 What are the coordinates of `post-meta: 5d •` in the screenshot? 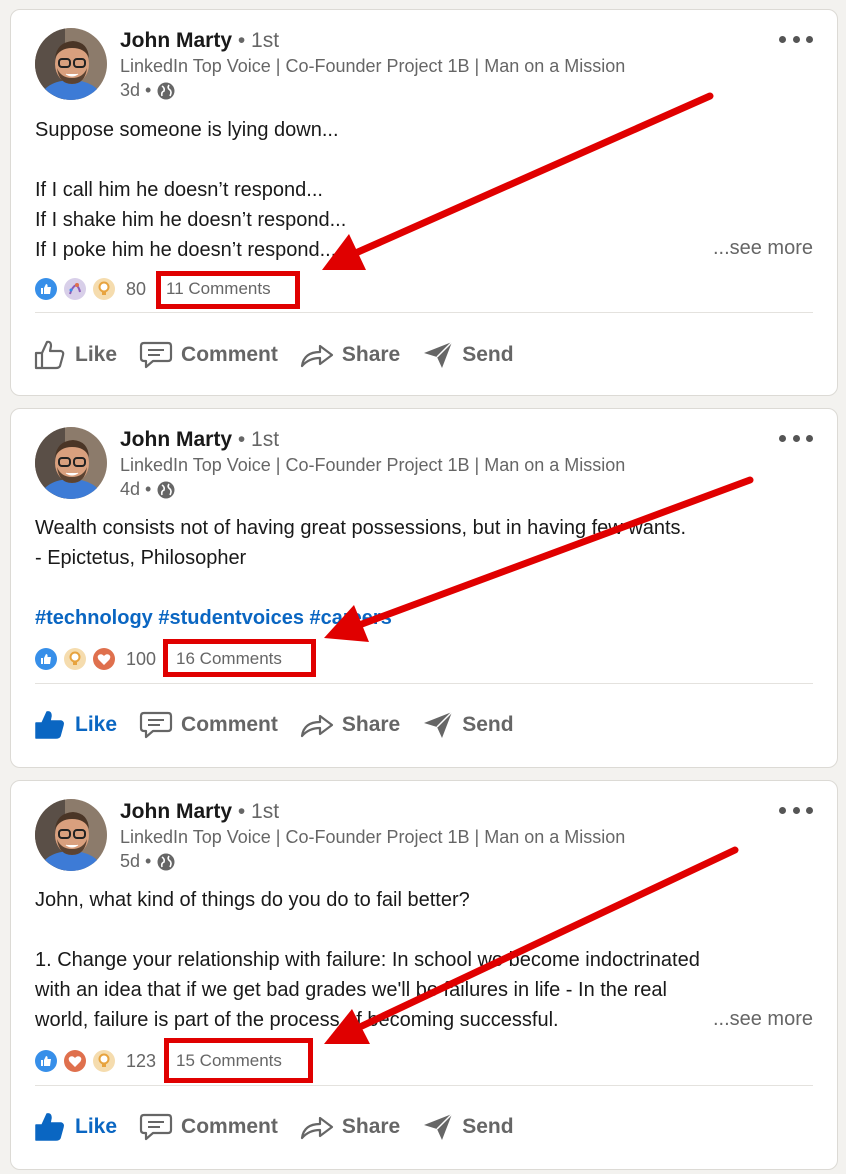 It's located at (148, 861).